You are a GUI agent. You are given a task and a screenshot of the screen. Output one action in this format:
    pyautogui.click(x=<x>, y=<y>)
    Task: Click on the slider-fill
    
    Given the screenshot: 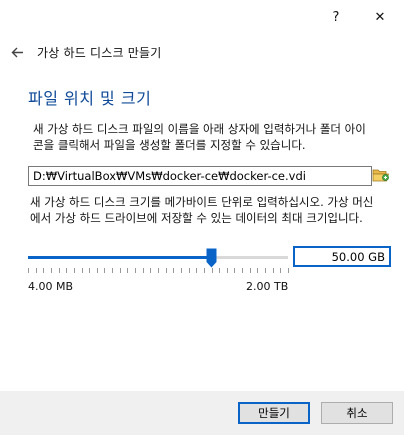 What is the action you would take?
    pyautogui.click(x=120, y=257)
    